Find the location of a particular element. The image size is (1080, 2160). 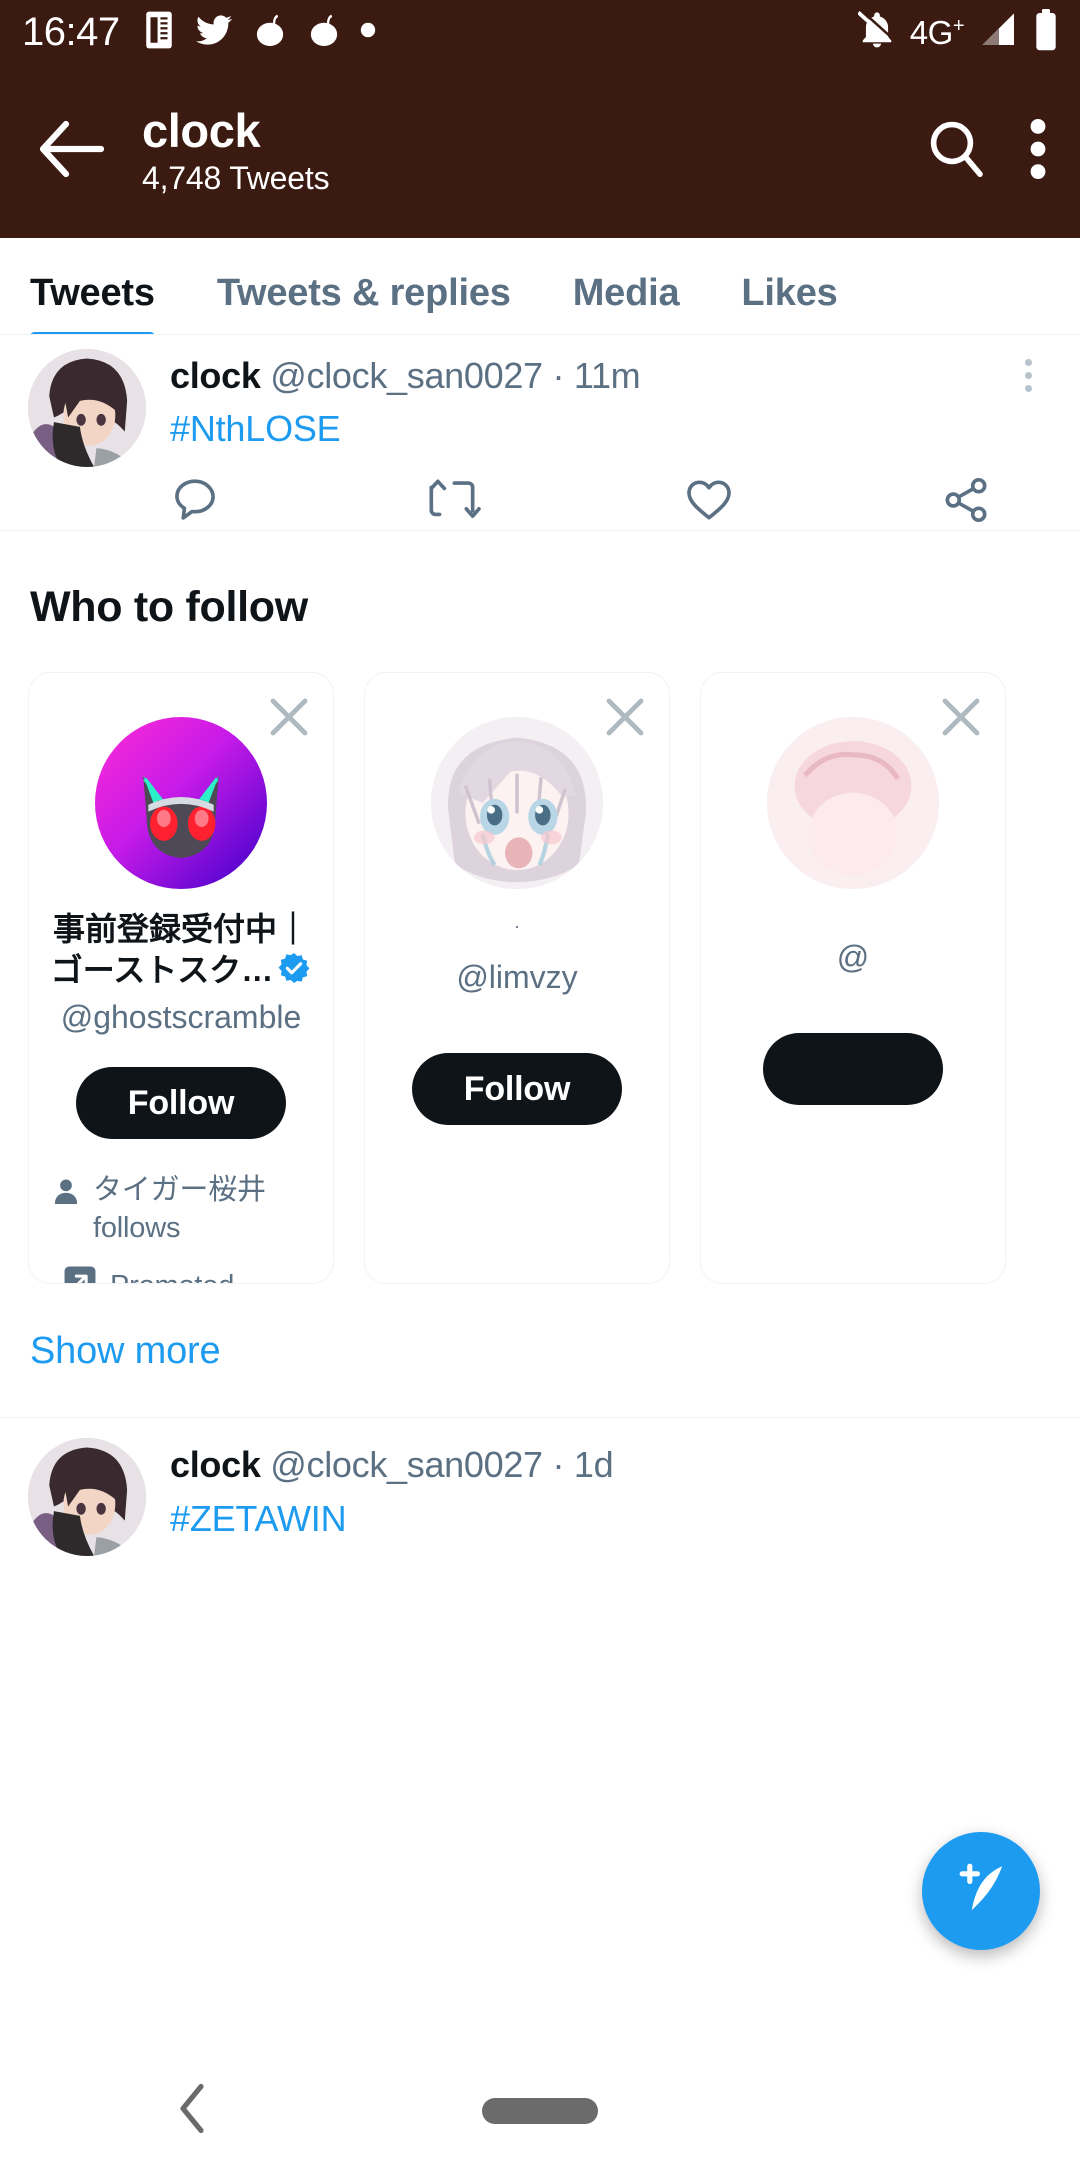

share-icon is located at coordinates (966, 502).